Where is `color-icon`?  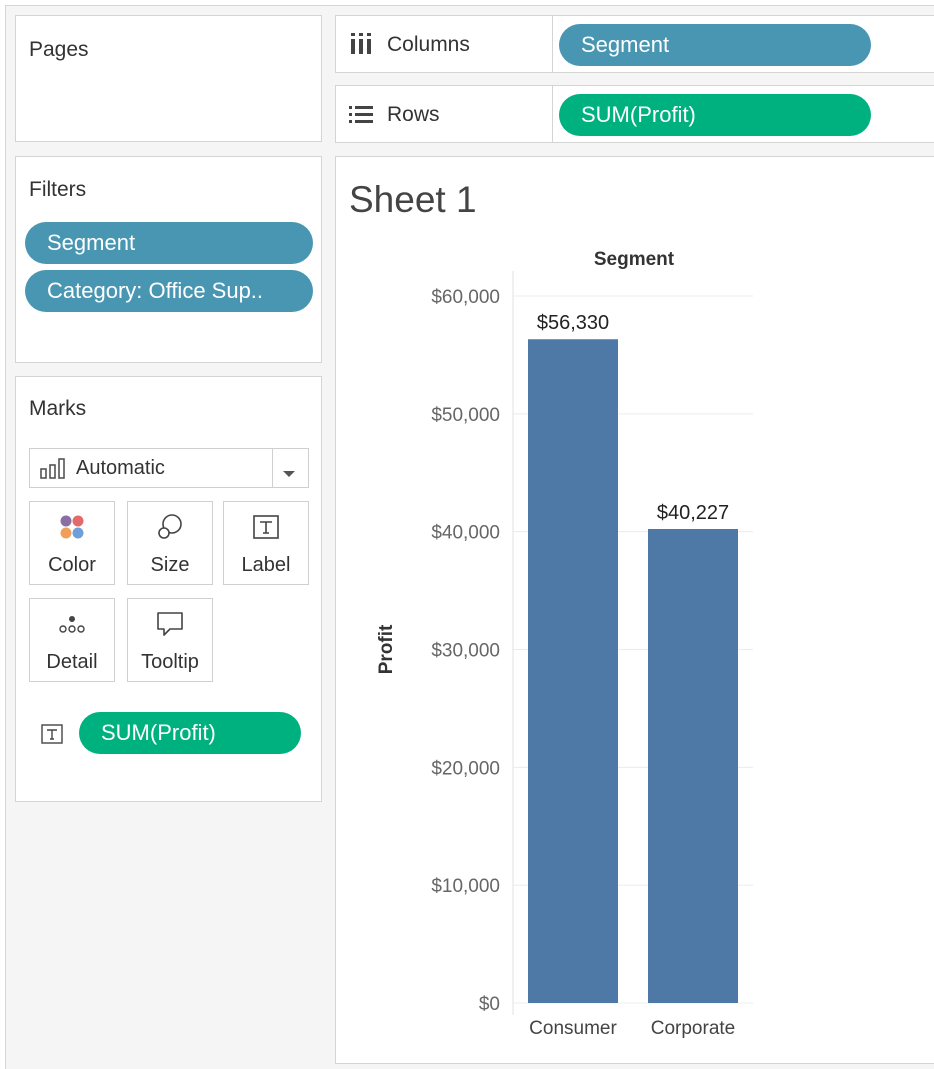 color-icon is located at coordinates (72, 527).